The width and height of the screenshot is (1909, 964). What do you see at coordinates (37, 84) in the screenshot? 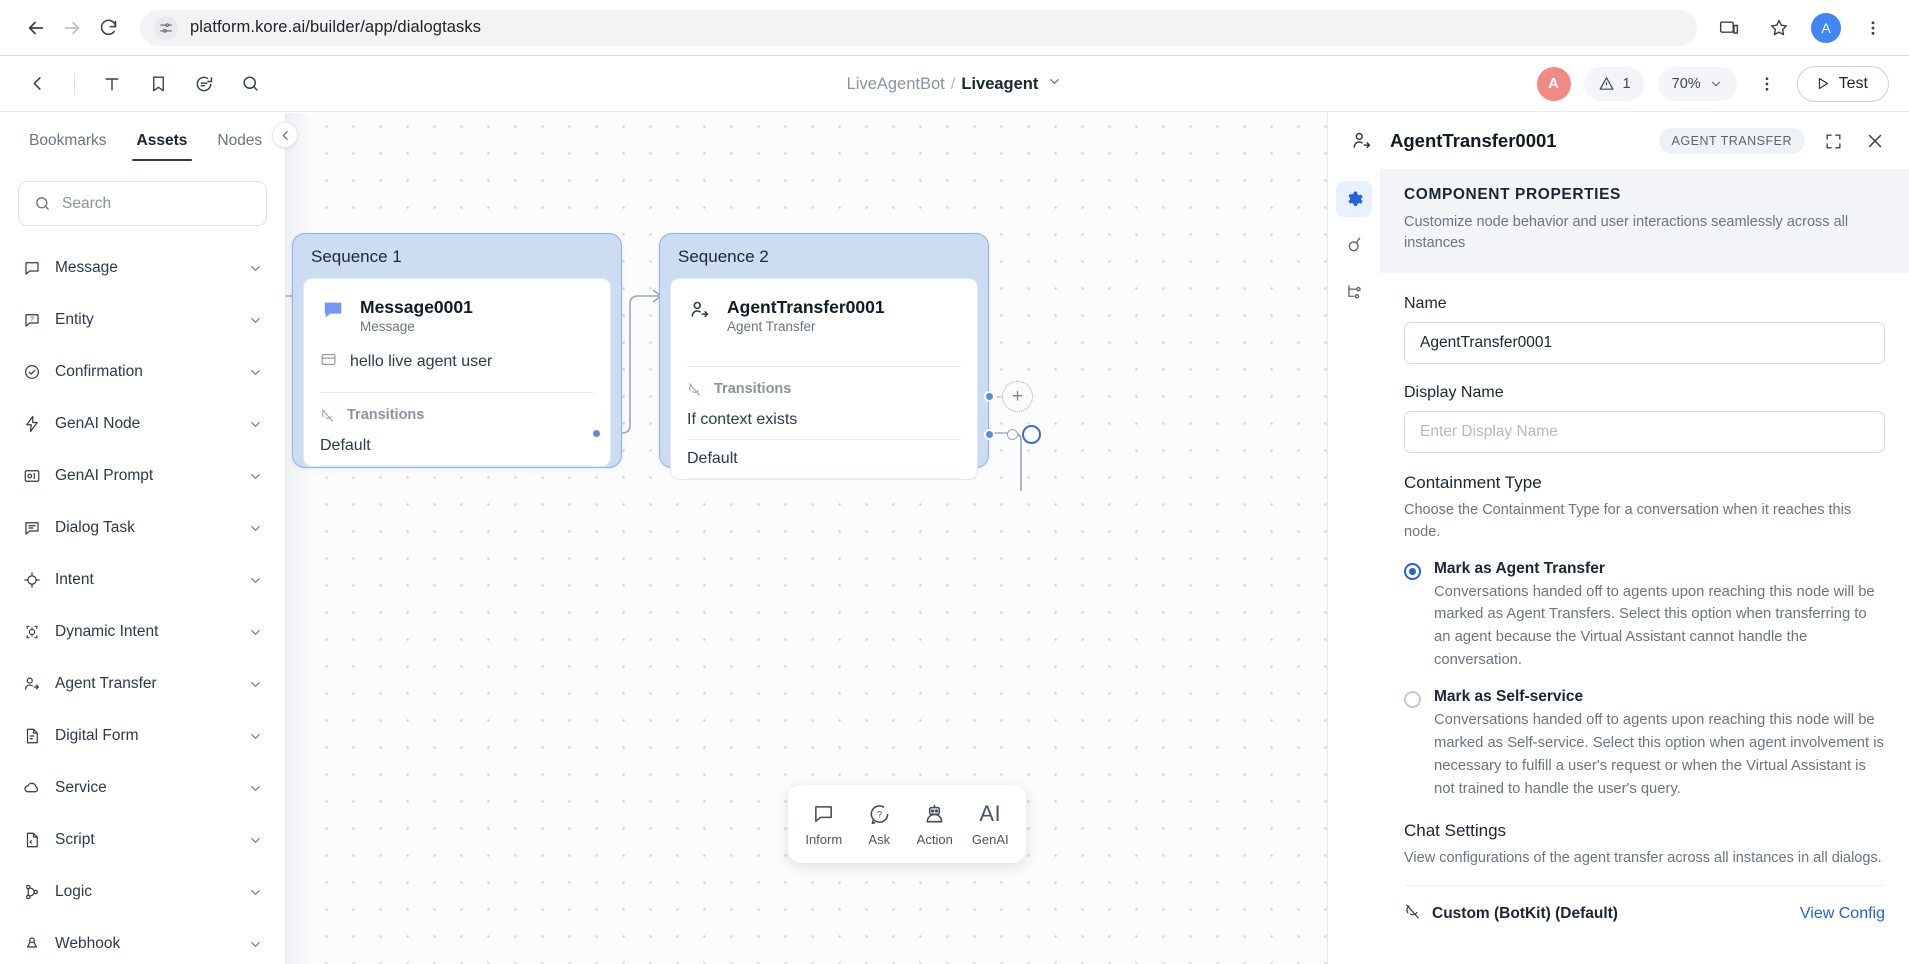
I see `app-back-icon` at bounding box center [37, 84].